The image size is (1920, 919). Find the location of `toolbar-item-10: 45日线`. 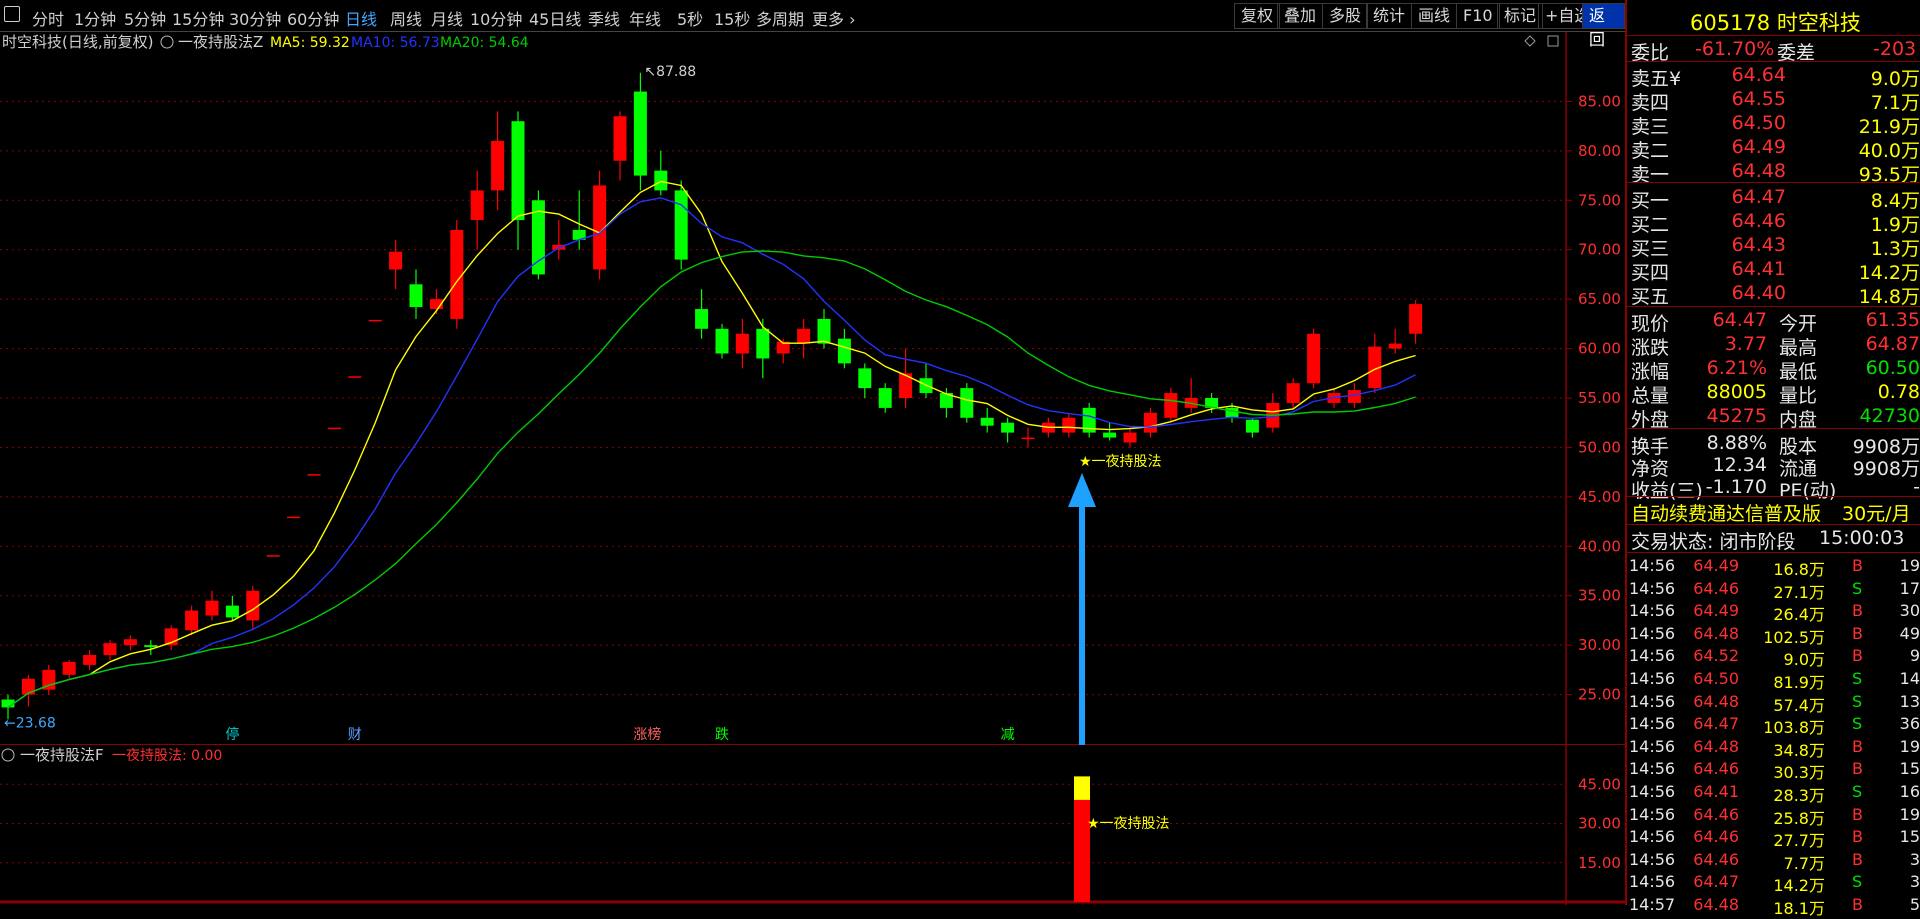

toolbar-item-10: 45日线 is located at coordinates (555, 18).